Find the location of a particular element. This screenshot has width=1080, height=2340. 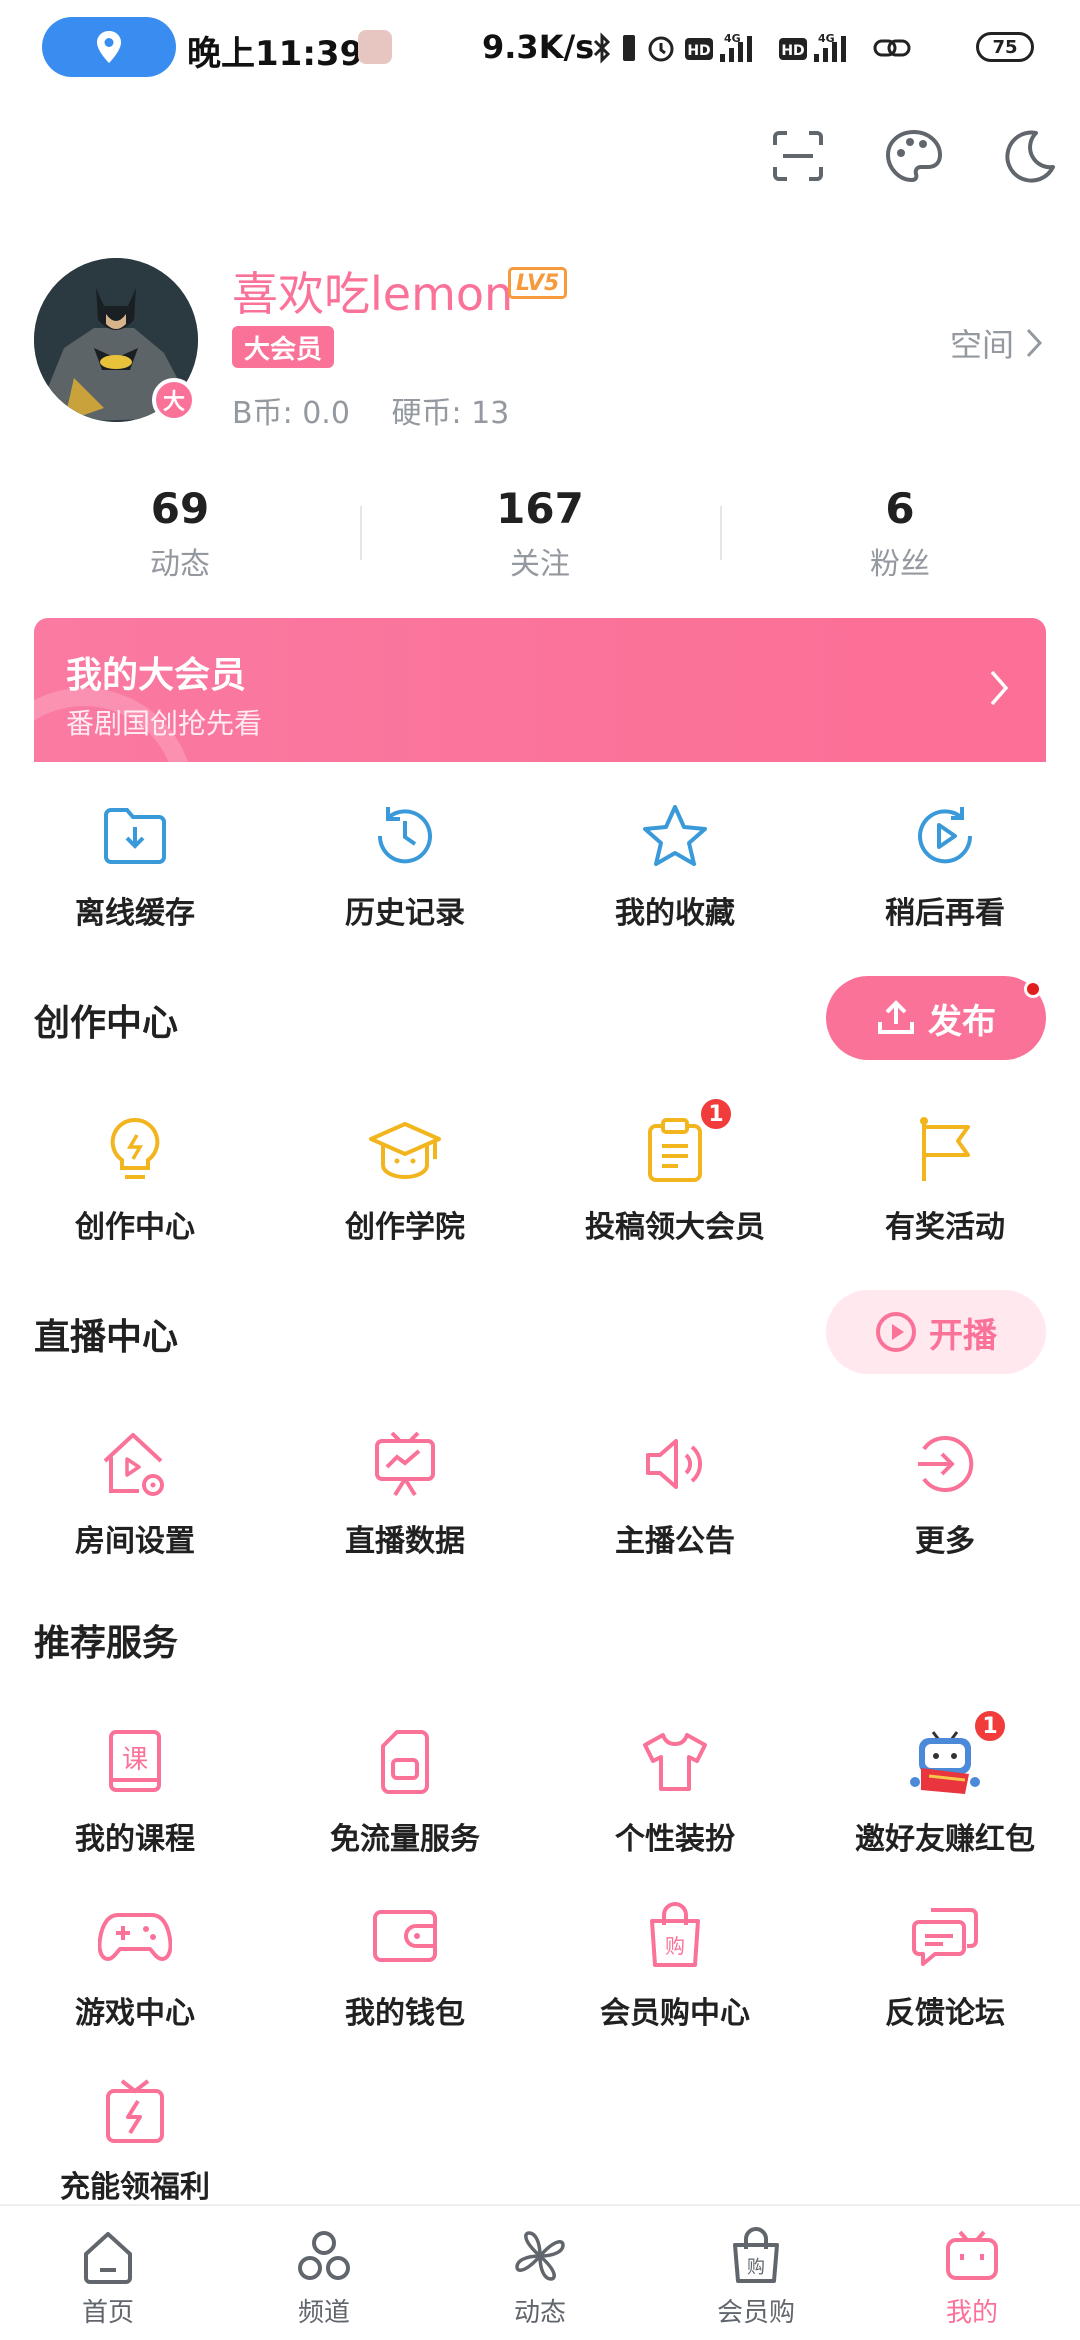

bcoin-balance: B币: 0.0 is located at coordinates (291, 413).